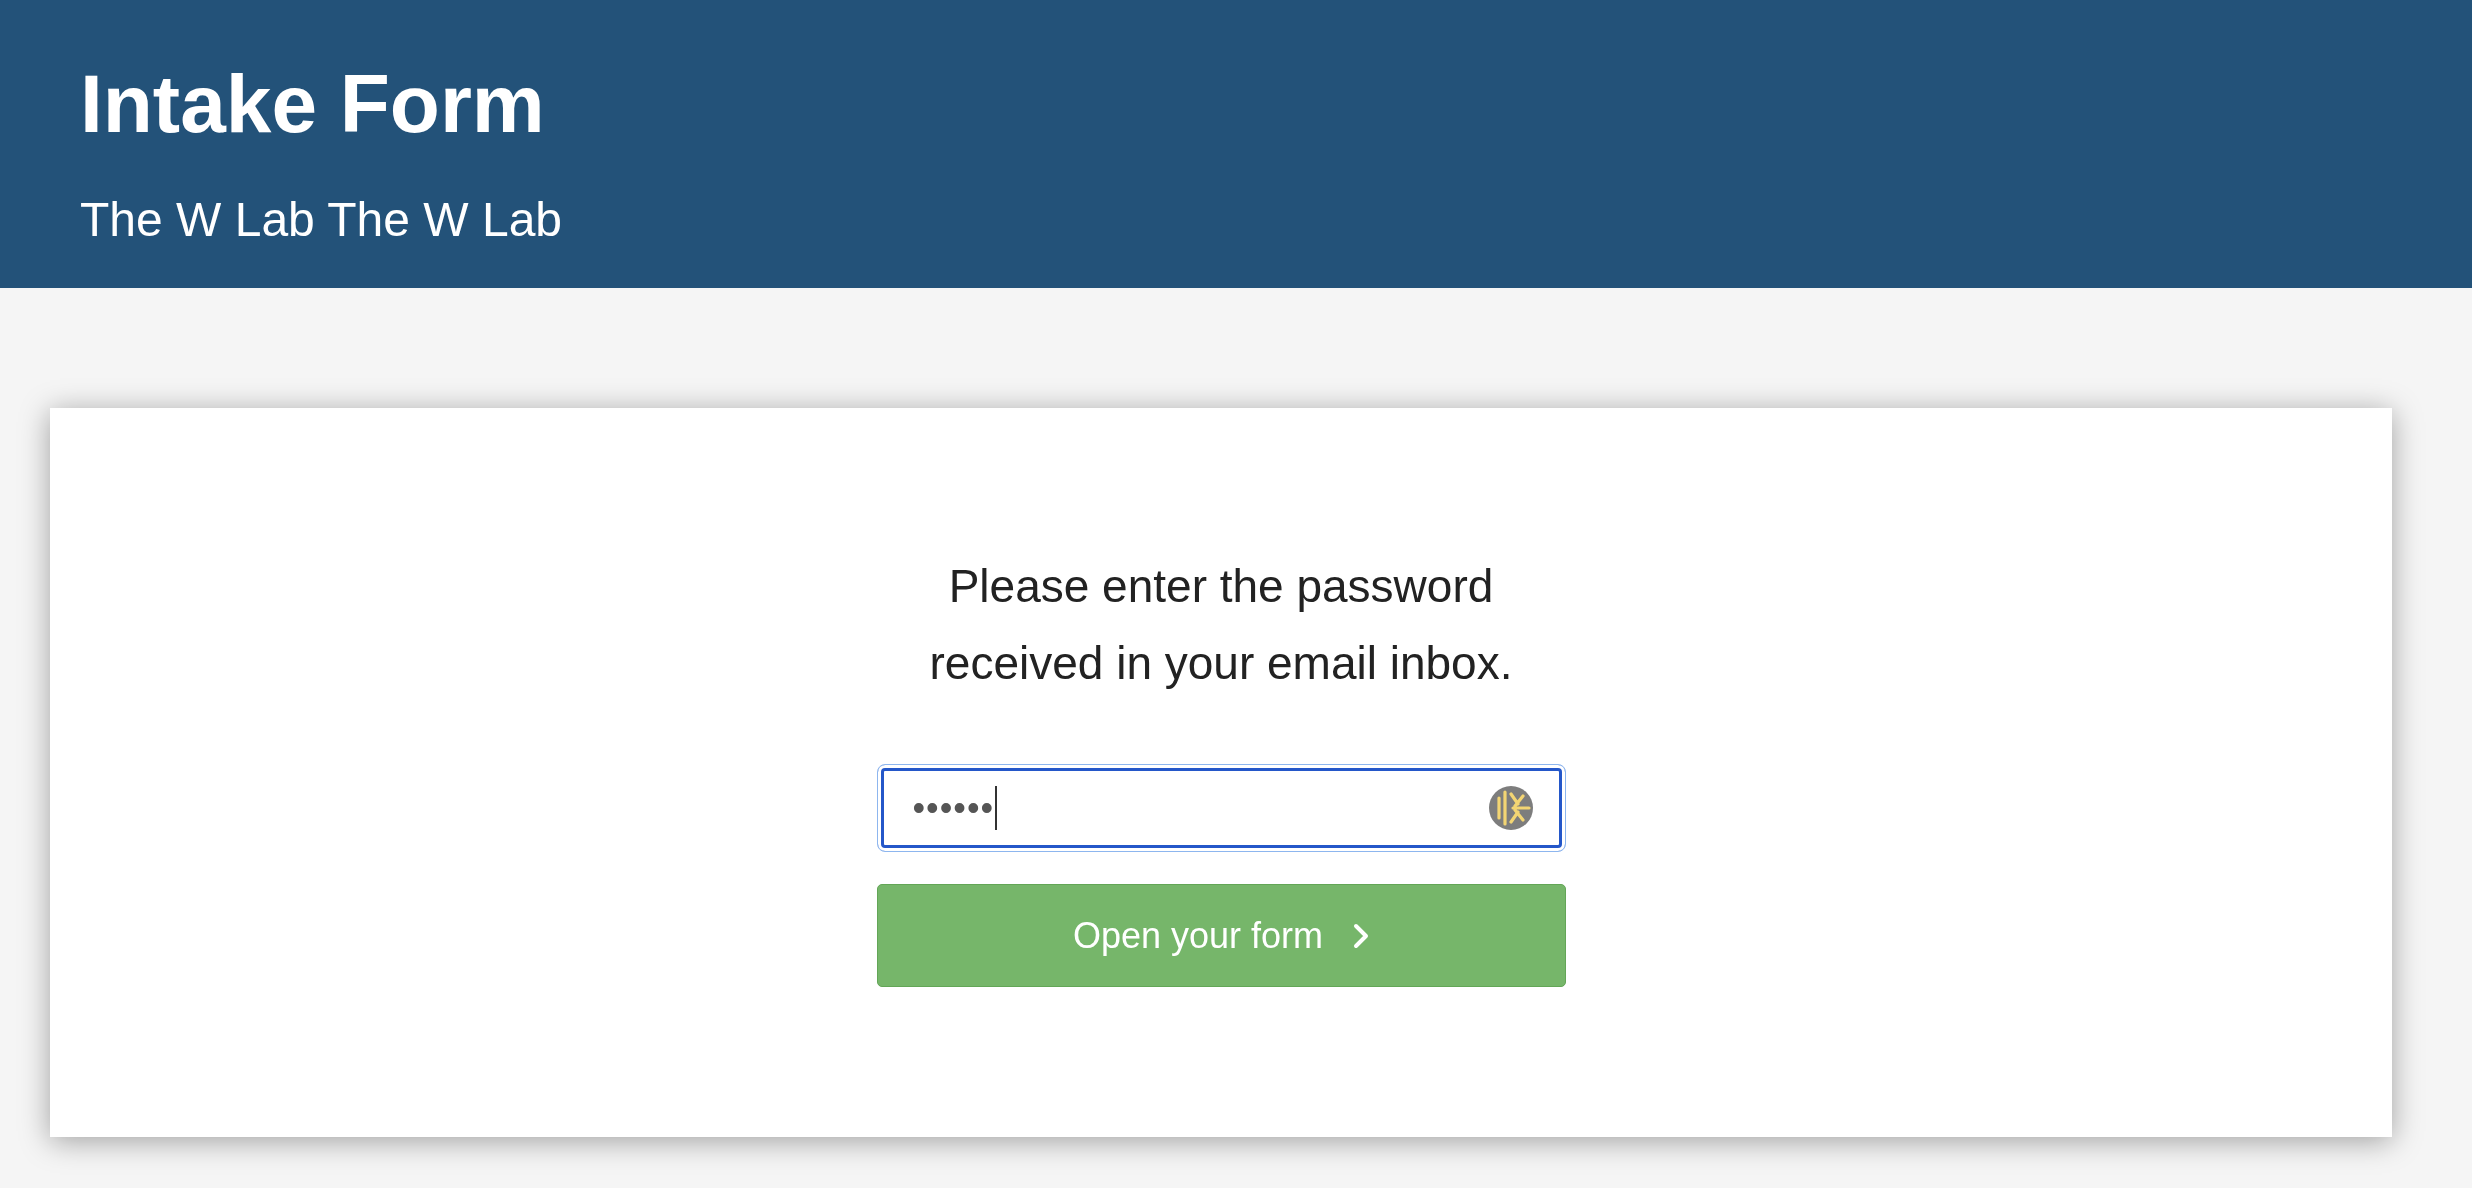 This screenshot has width=2472, height=1188. Describe the element at coordinates (996, 808) in the screenshot. I see `text-cursor-icon` at that location.